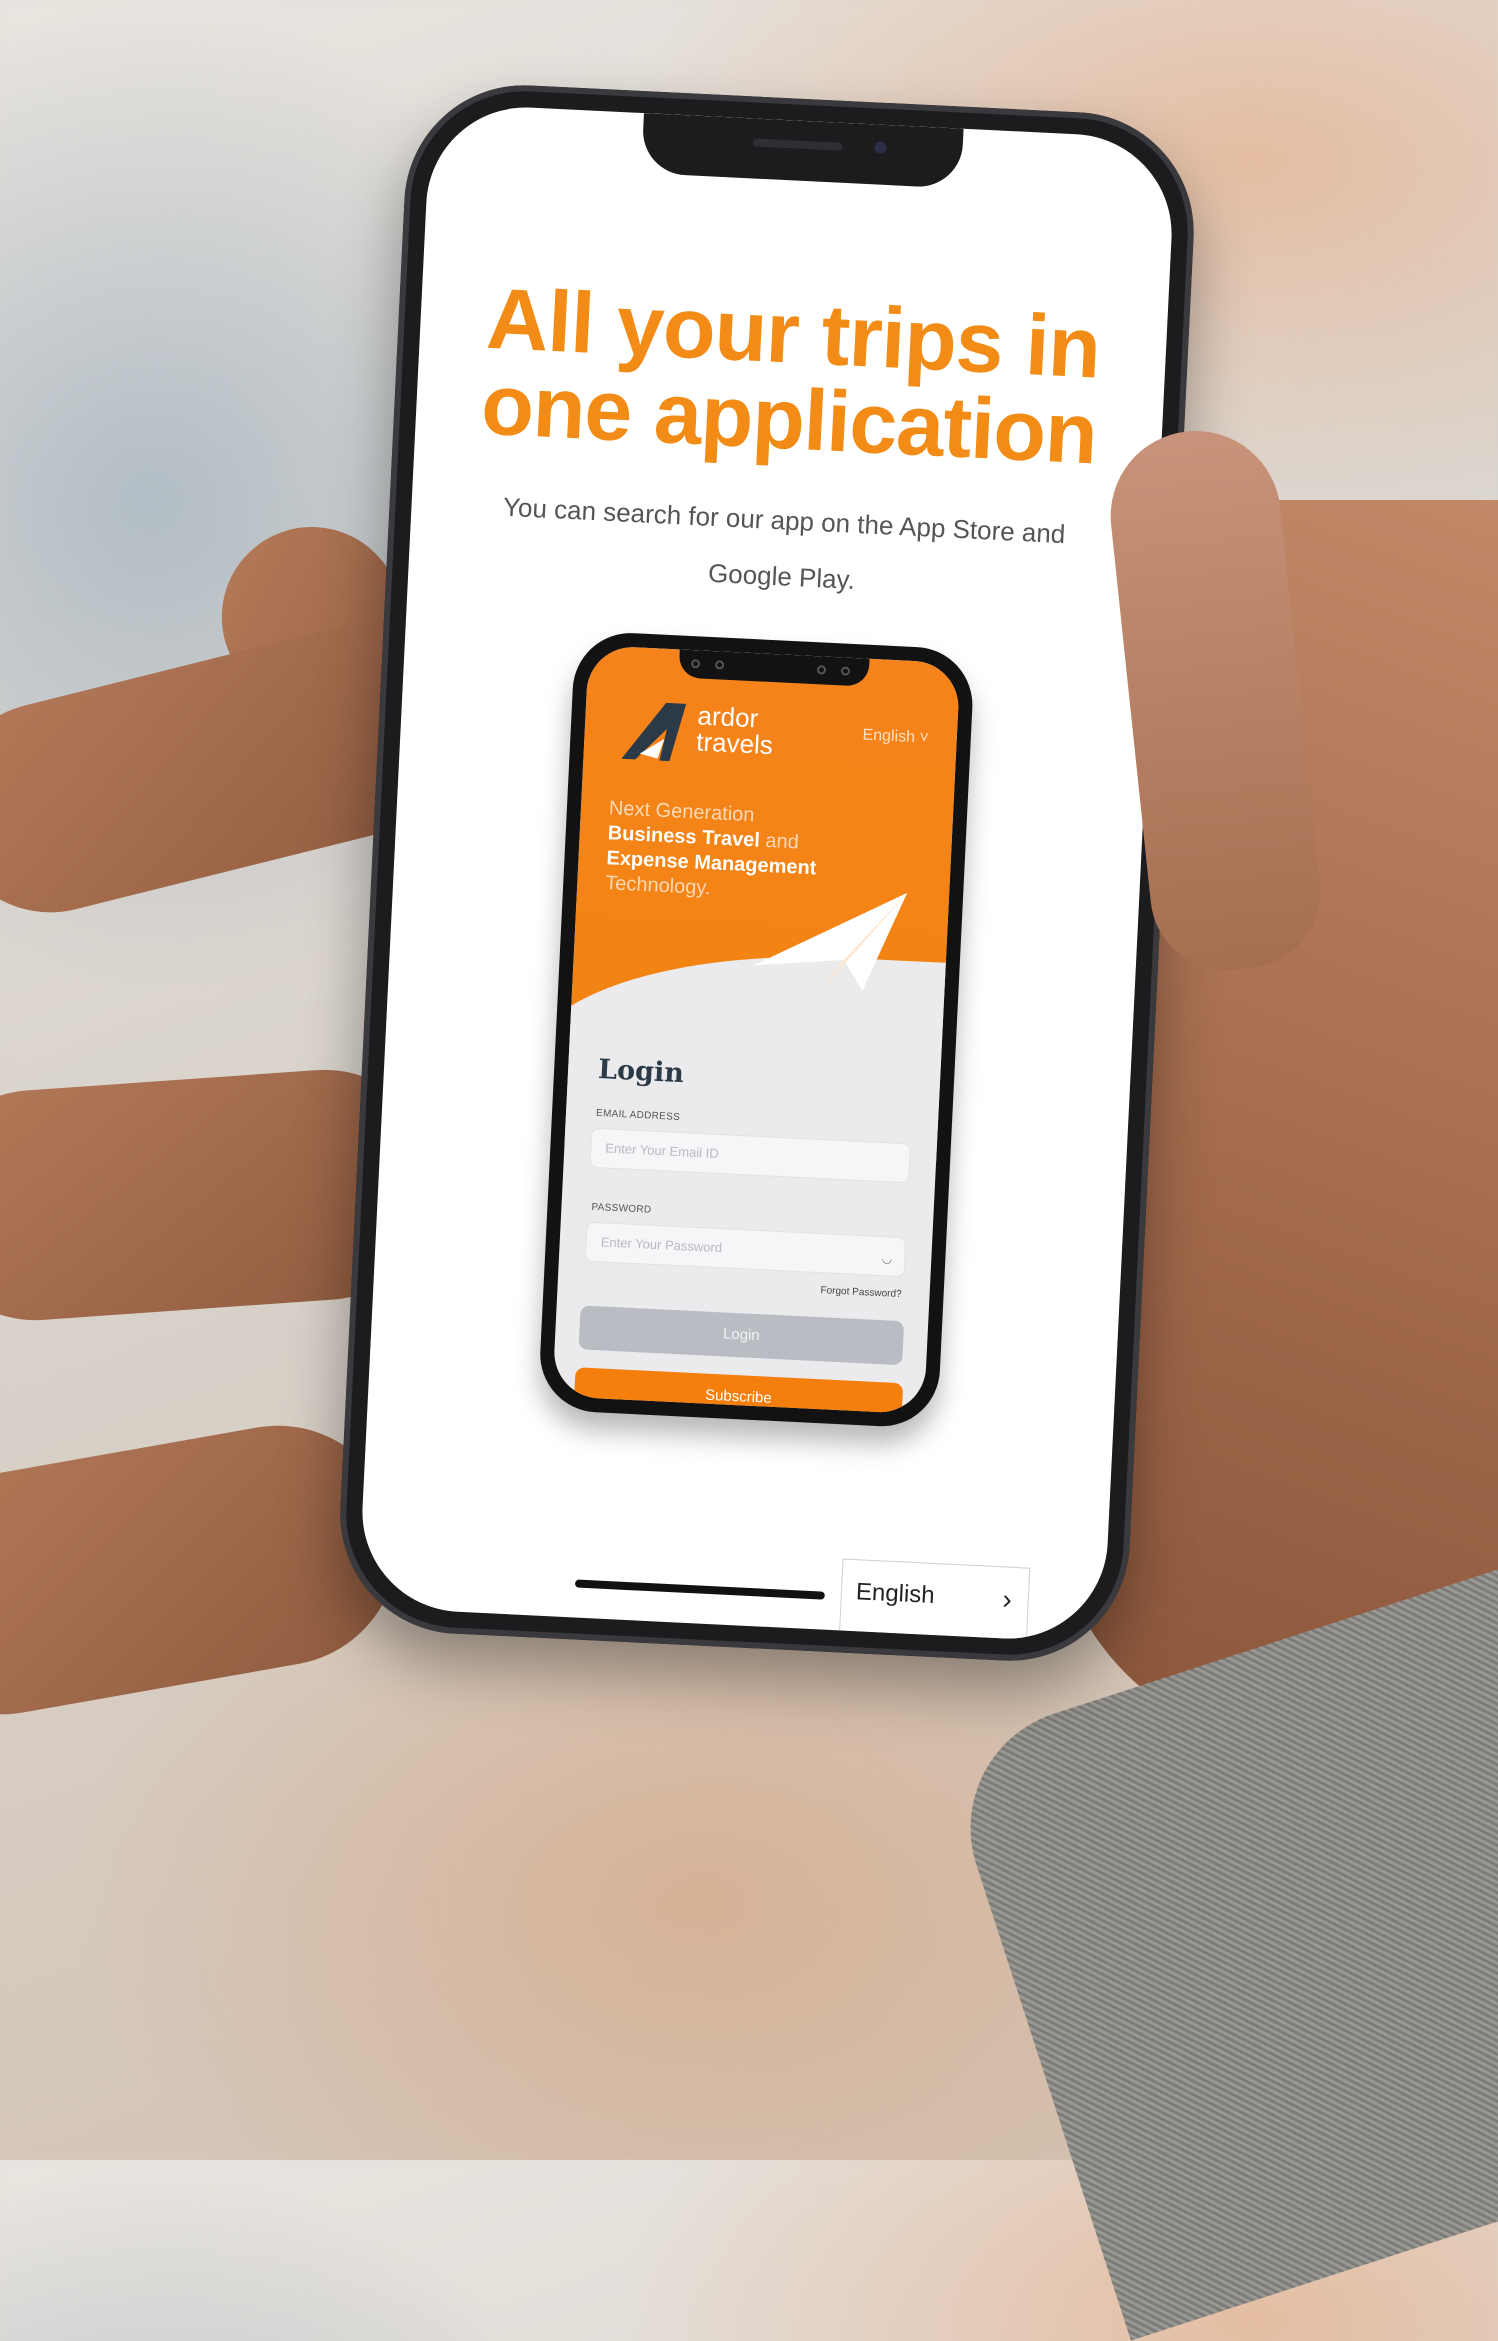  Describe the element at coordinates (887, 1258) in the screenshot. I see `eye-icon: ◡` at that location.